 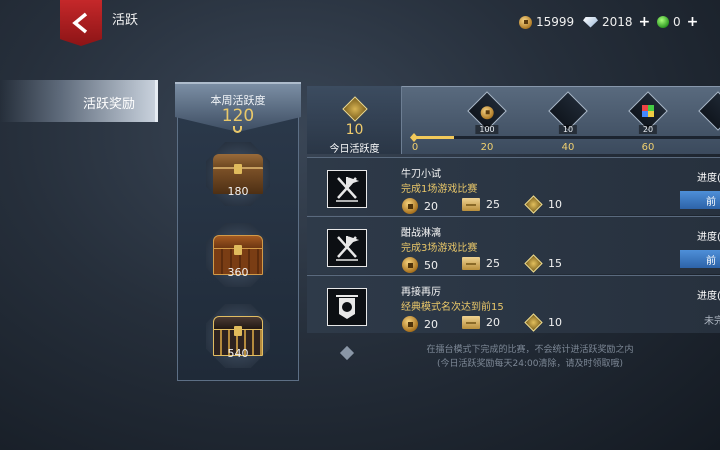 I want to click on weekly-activity-value: 120, so click(x=238, y=116).